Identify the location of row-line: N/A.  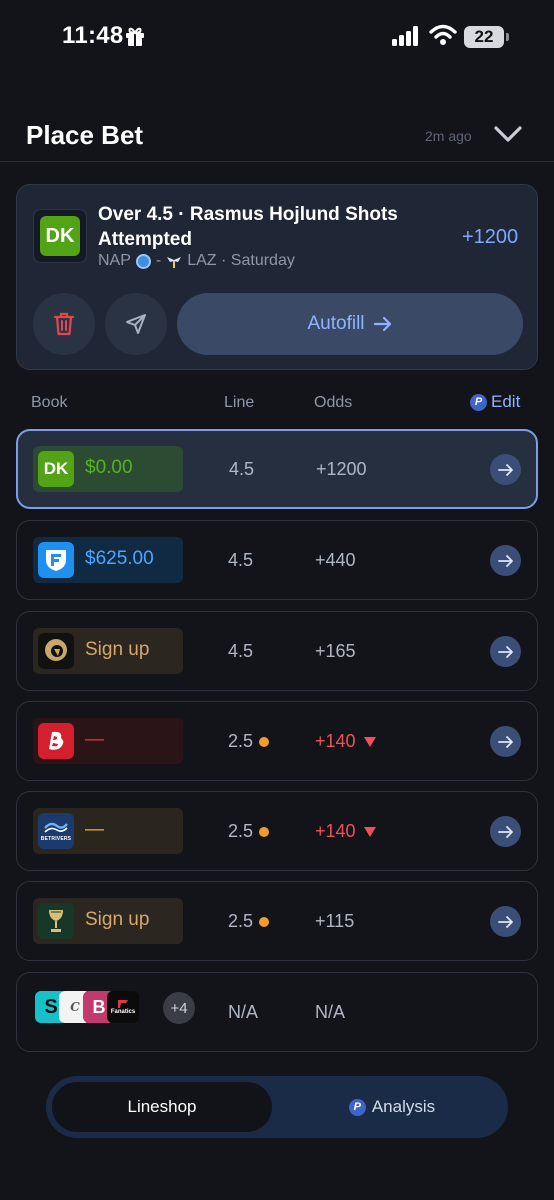
(243, 1012).